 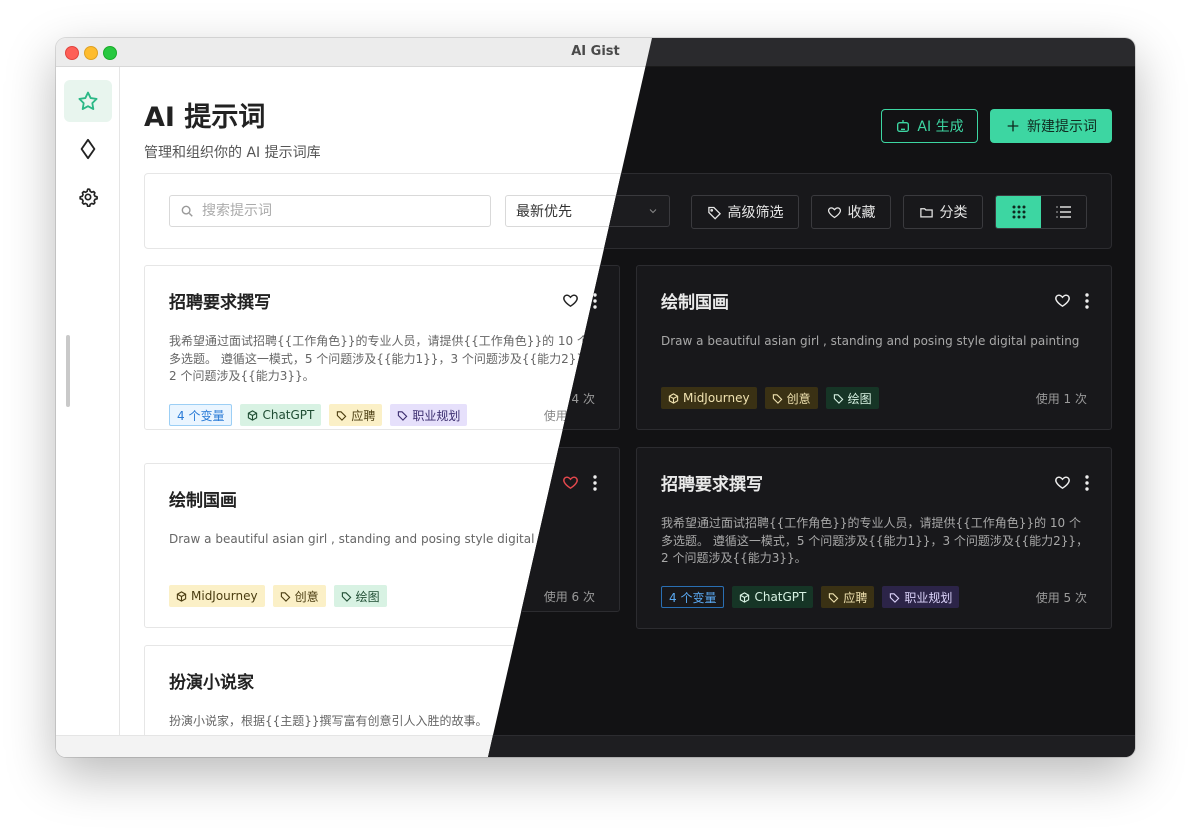 I want to click on advanced-filter-label: 高级筛选, so click(x=755, y=213).